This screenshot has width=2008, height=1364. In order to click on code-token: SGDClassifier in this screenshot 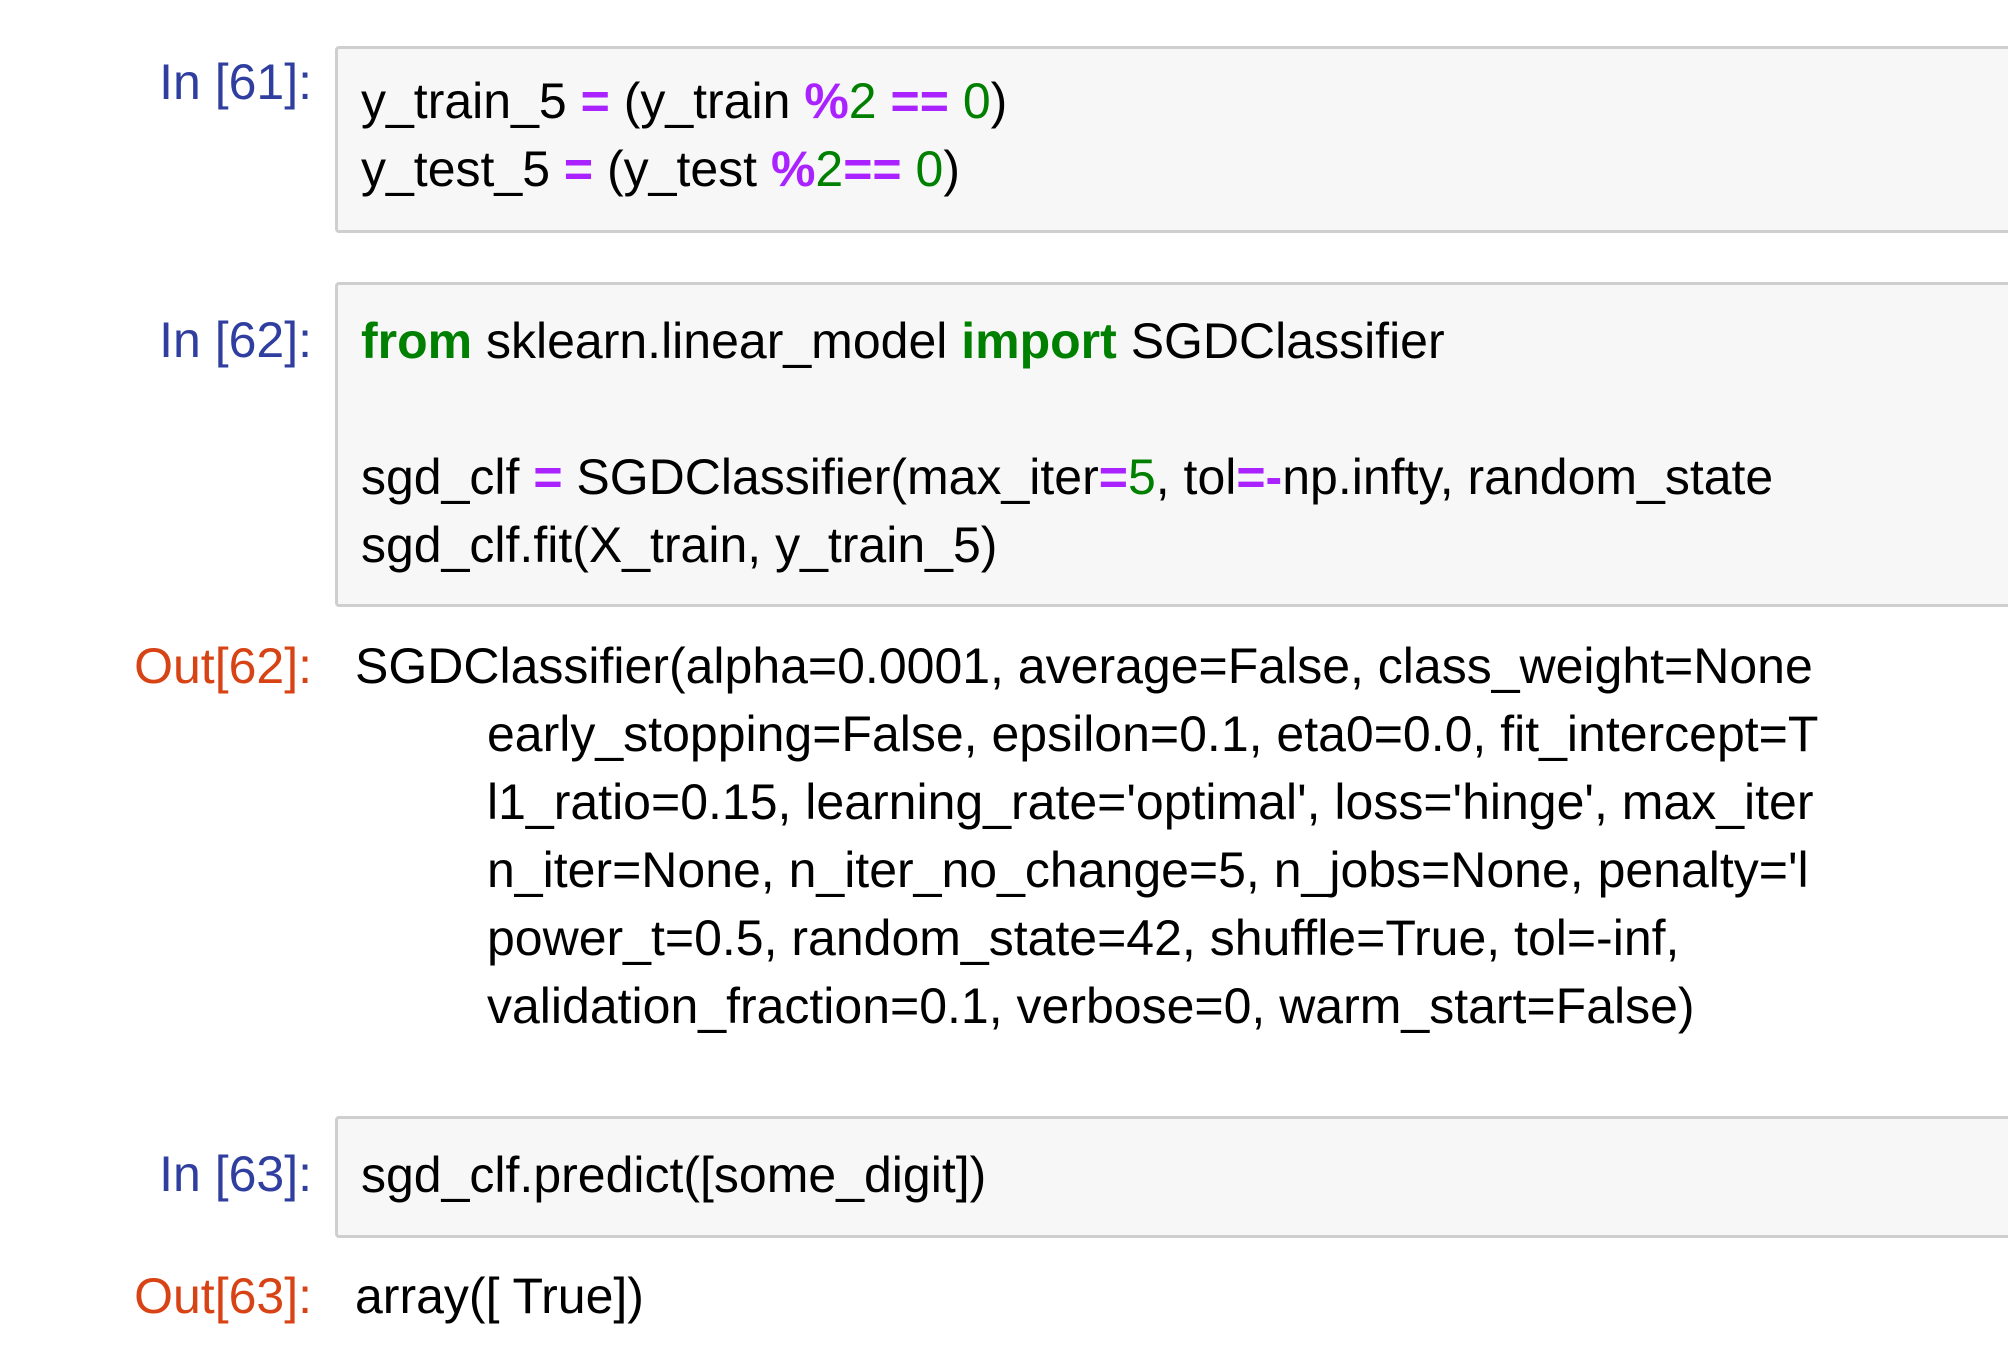, I will do `click(1280, 341)`.